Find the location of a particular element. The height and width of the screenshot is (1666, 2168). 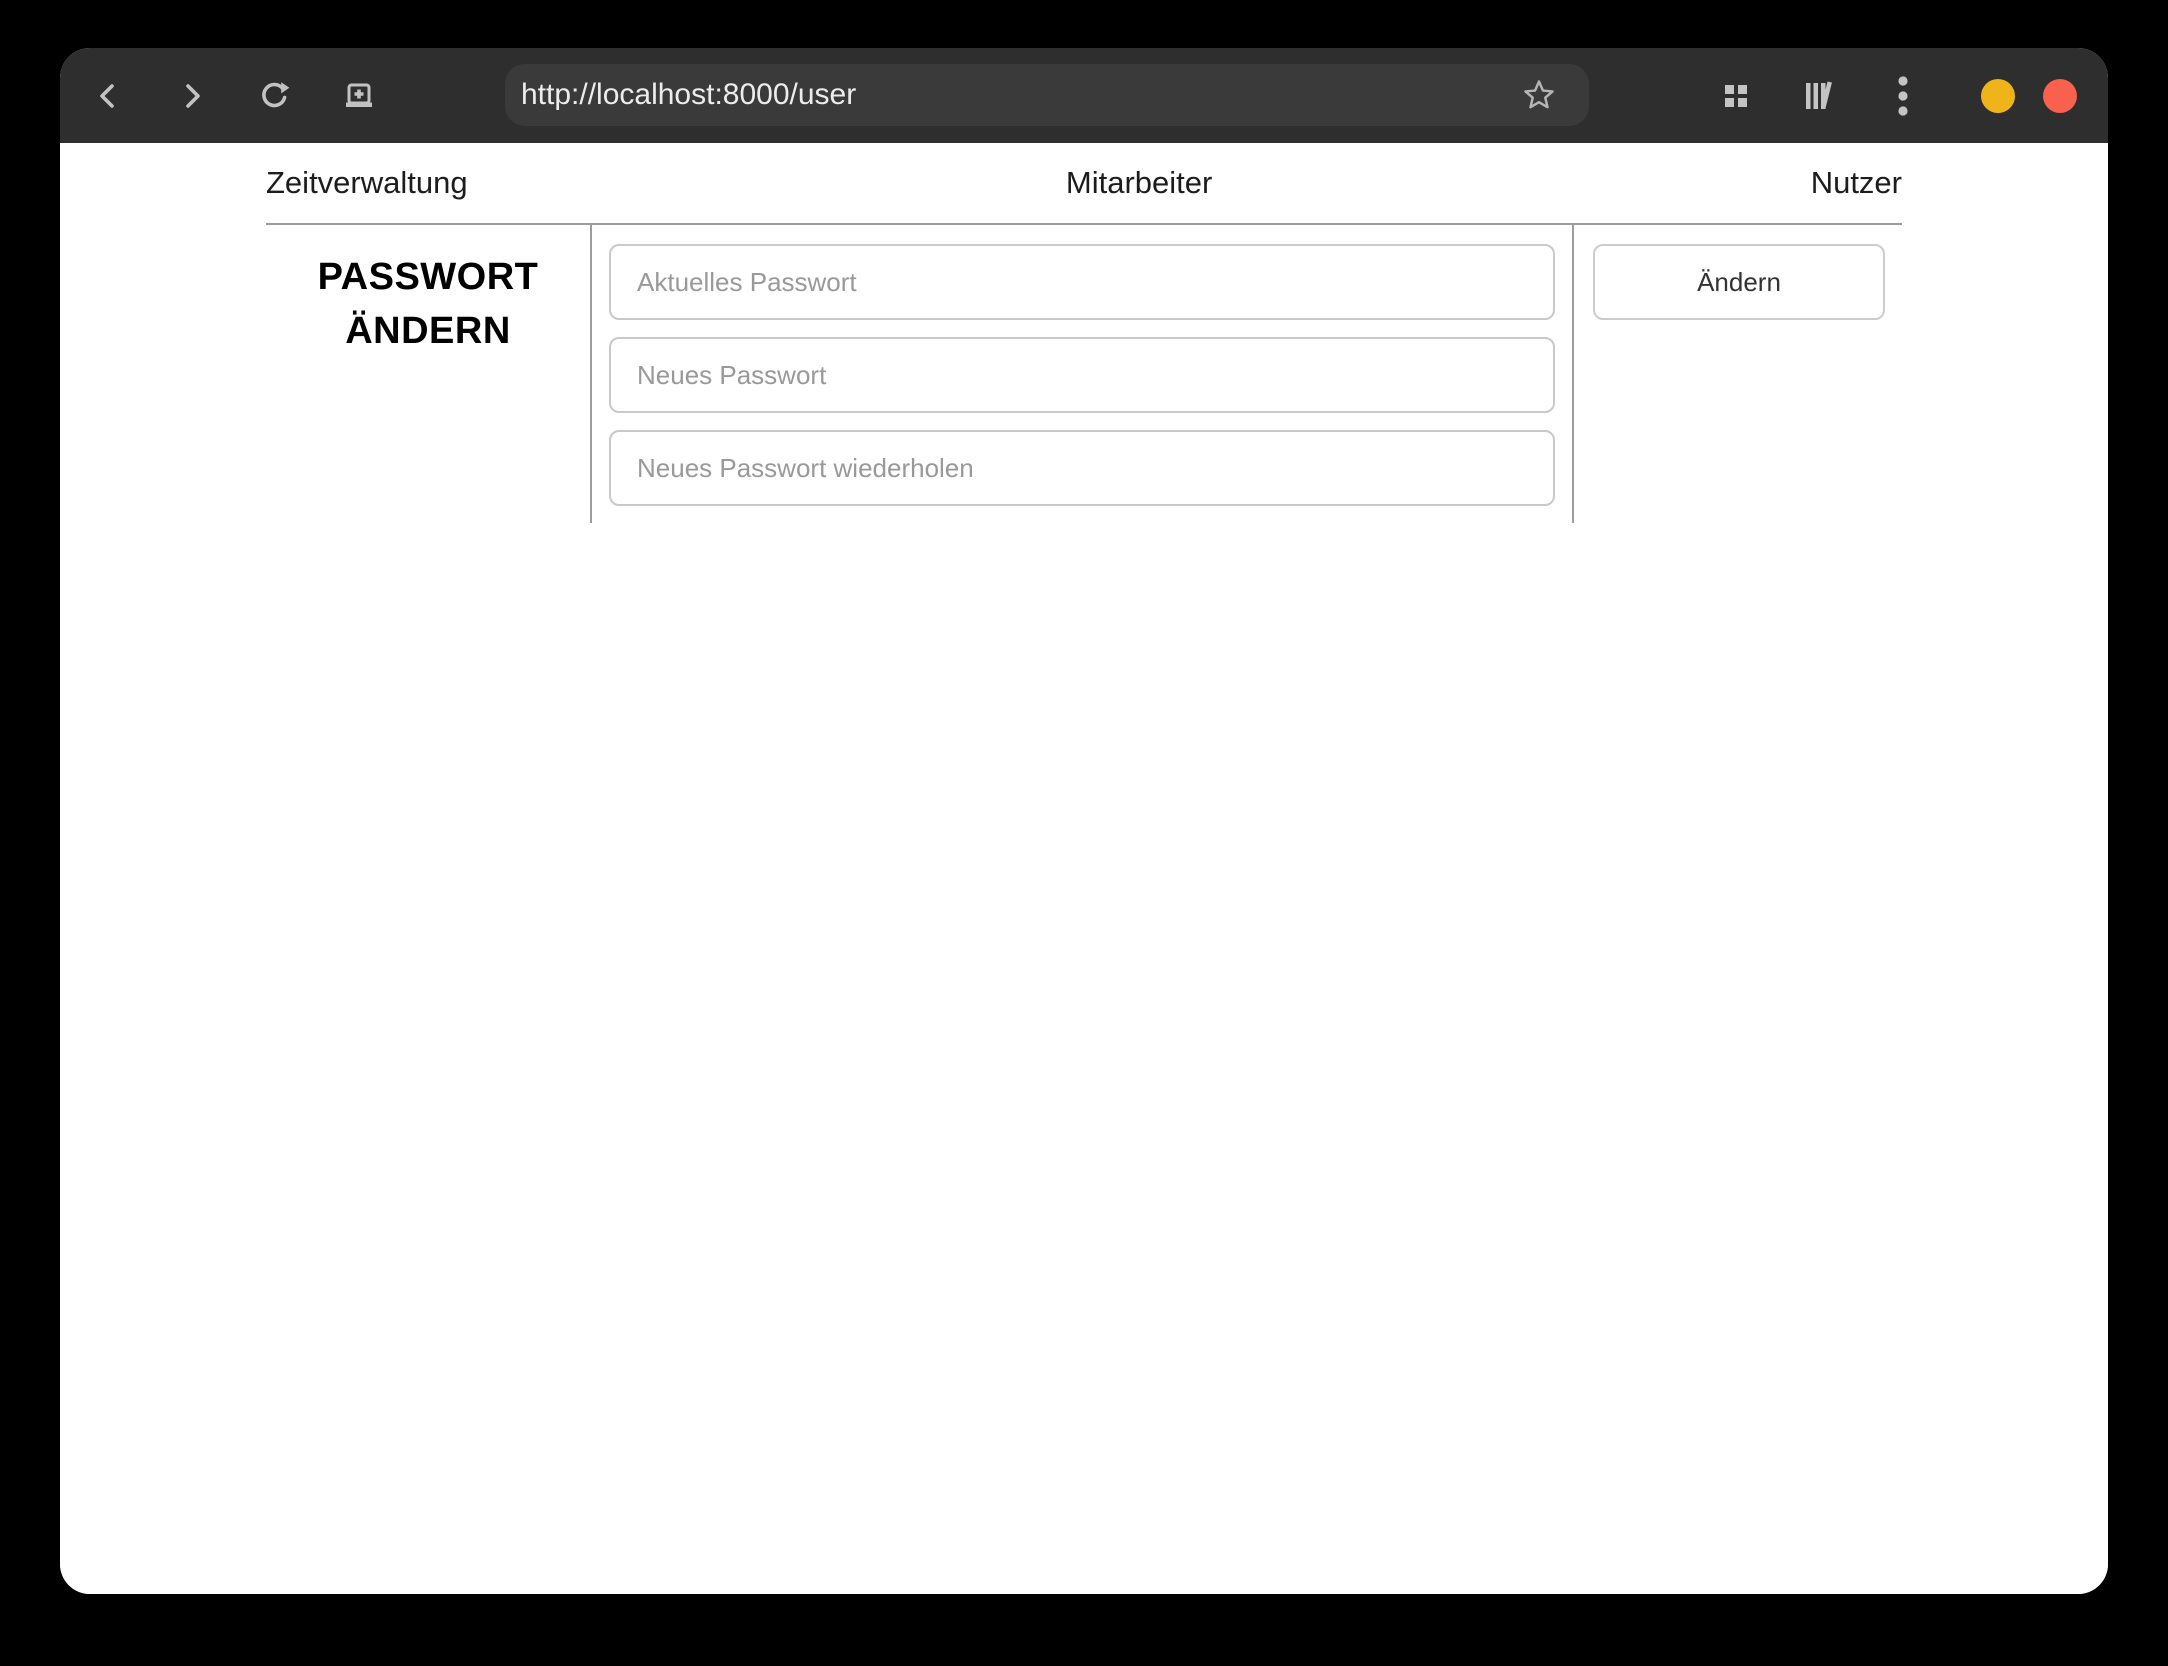

main-nav: Zeitverwaltung Mitarbeiter Nutzer is located at coordinates (1084, 183).